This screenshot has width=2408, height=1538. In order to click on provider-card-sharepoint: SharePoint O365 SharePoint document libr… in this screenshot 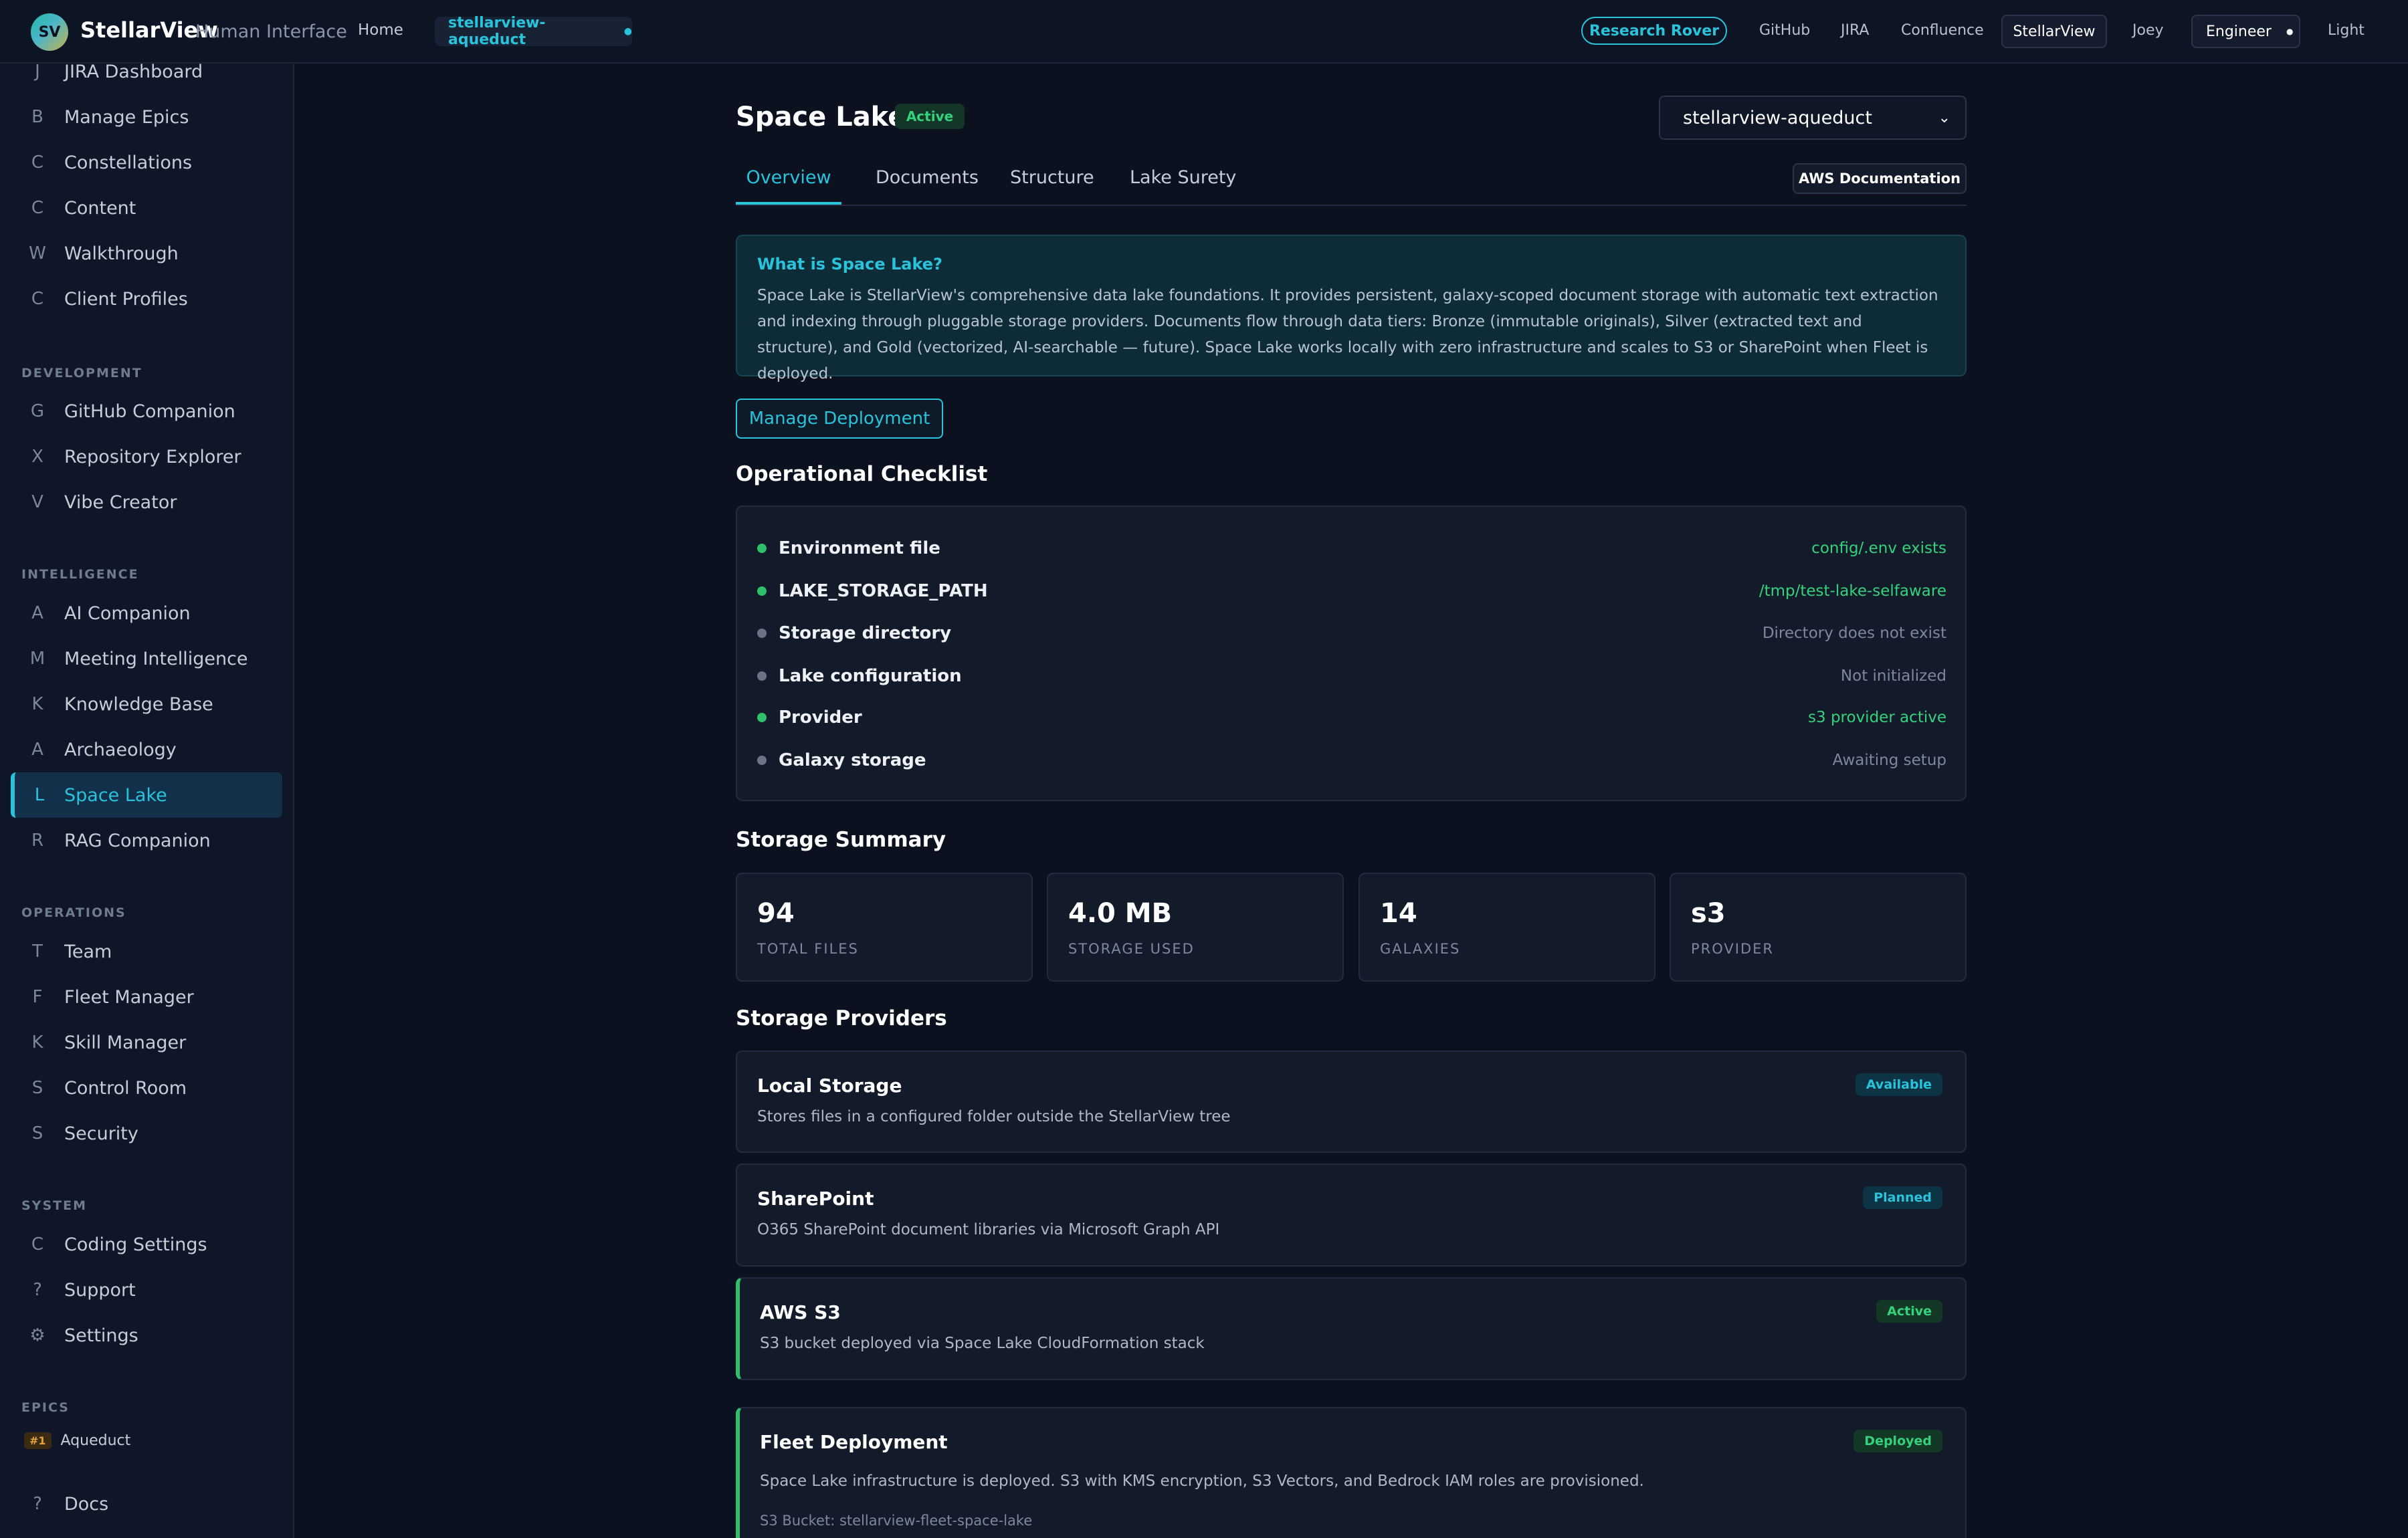, I will do `click(1351, 1215)`.